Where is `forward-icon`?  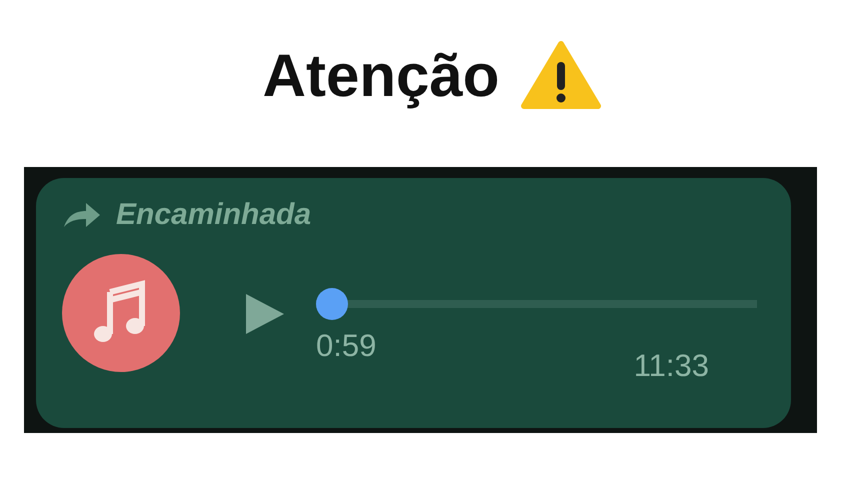
forward-icon is located at coordinates (82, 215).